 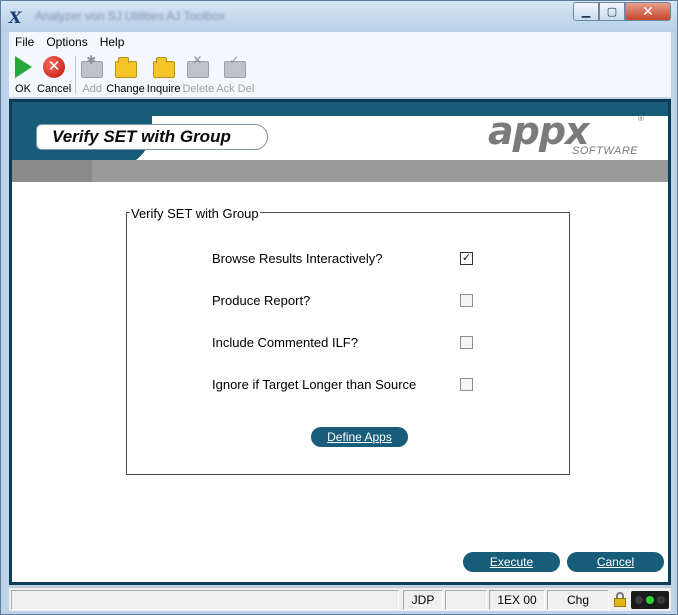 I want to click on ack-delete-icon: ✓, so click(x=235, y=65).